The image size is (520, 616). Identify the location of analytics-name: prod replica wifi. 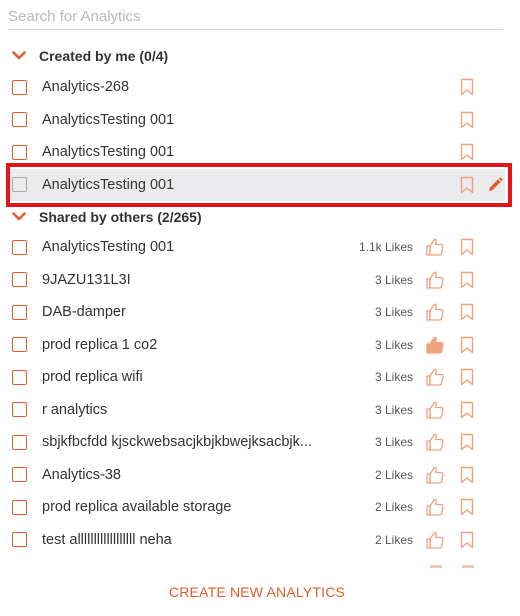
(92, 377).